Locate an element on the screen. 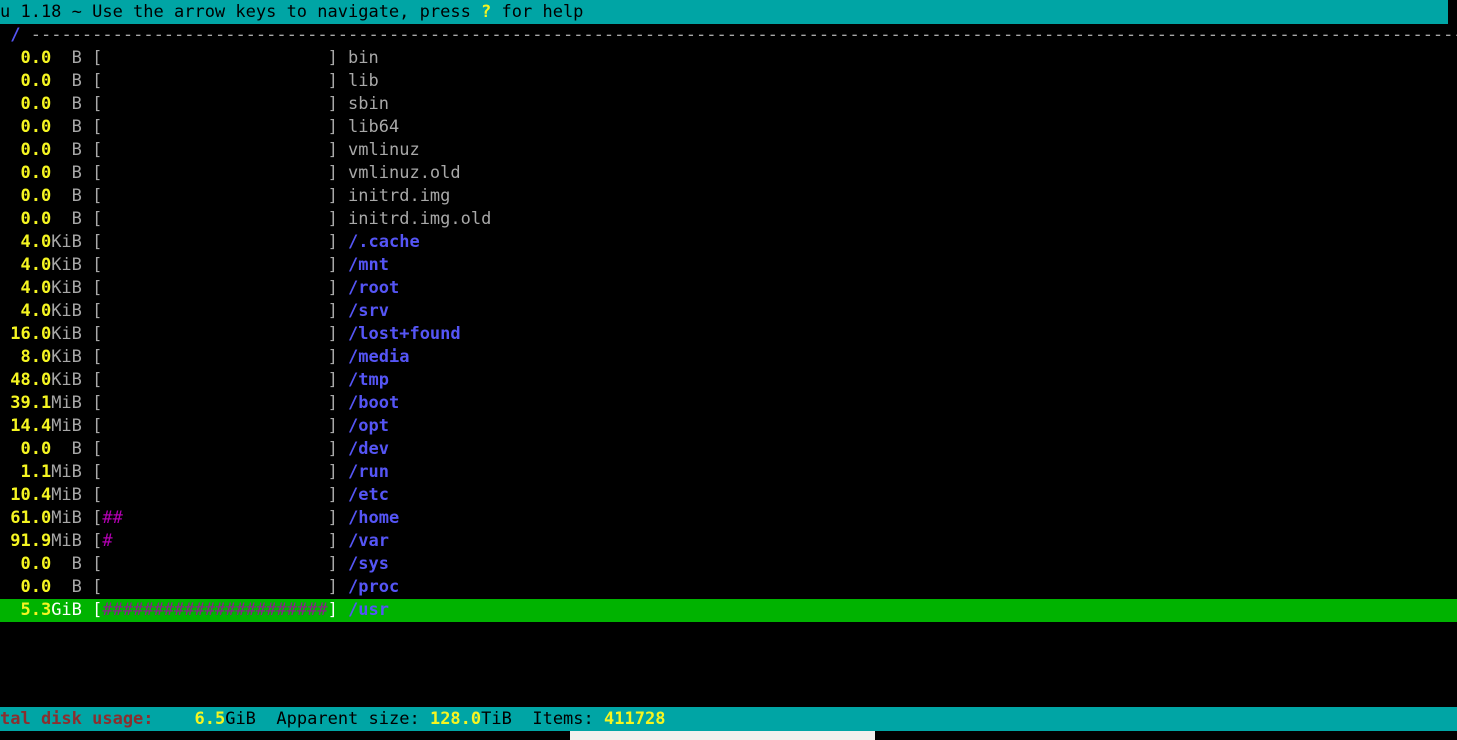 This screenshot has width=1457, height=740. table-row: 0.0 B [ ] /sys is located at coordinates (728, 564).